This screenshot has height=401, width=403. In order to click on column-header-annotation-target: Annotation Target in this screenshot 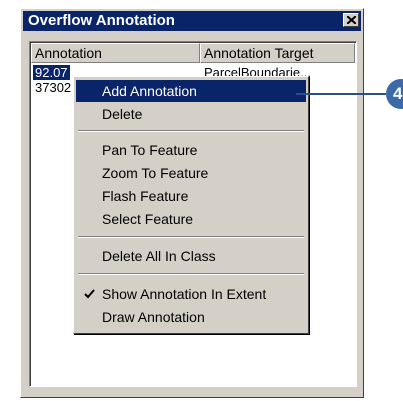, I will do `click(277, 53)`.